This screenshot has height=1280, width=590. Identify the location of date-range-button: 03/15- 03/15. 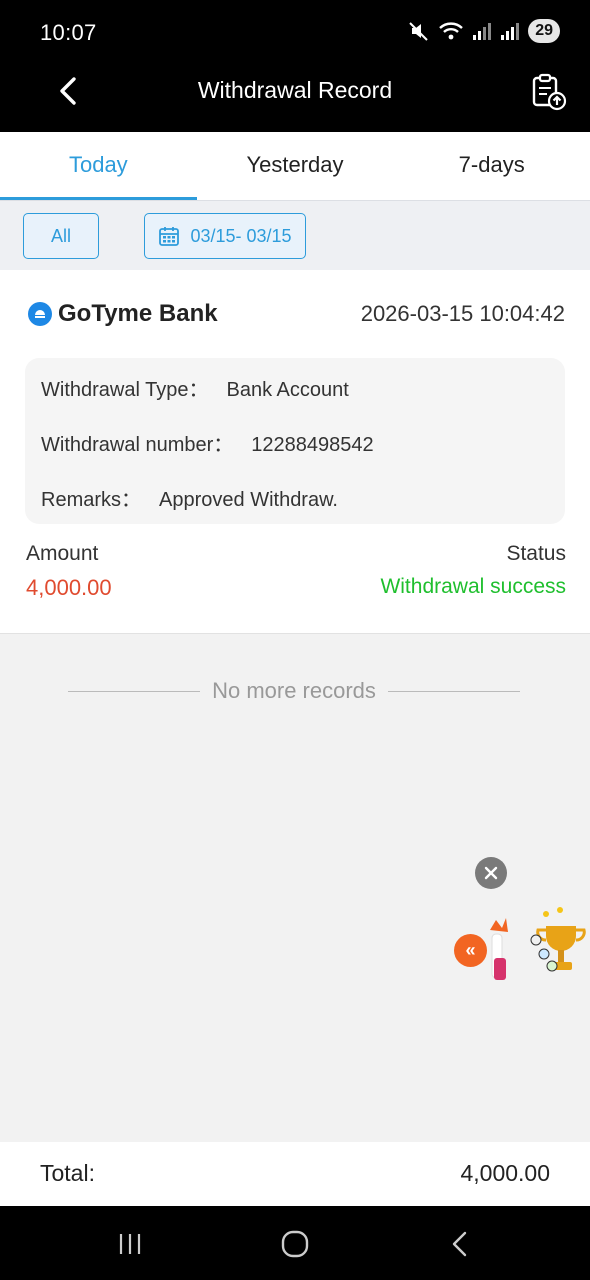
(225, 236).